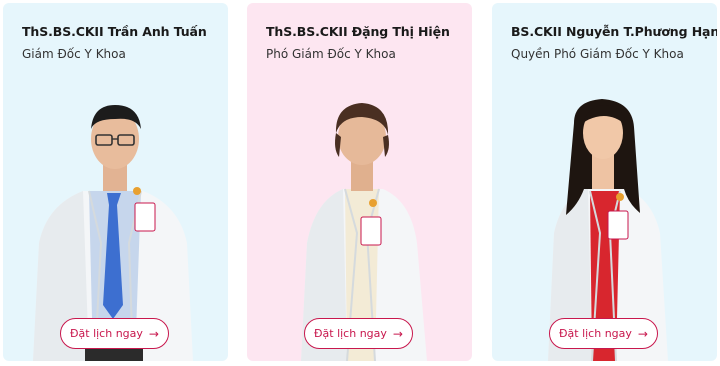  Describe the element at coordinates (331, 54) in the screenshot. I see `doctor-role: Phó Giám Đốc Y Khoa` at that location.